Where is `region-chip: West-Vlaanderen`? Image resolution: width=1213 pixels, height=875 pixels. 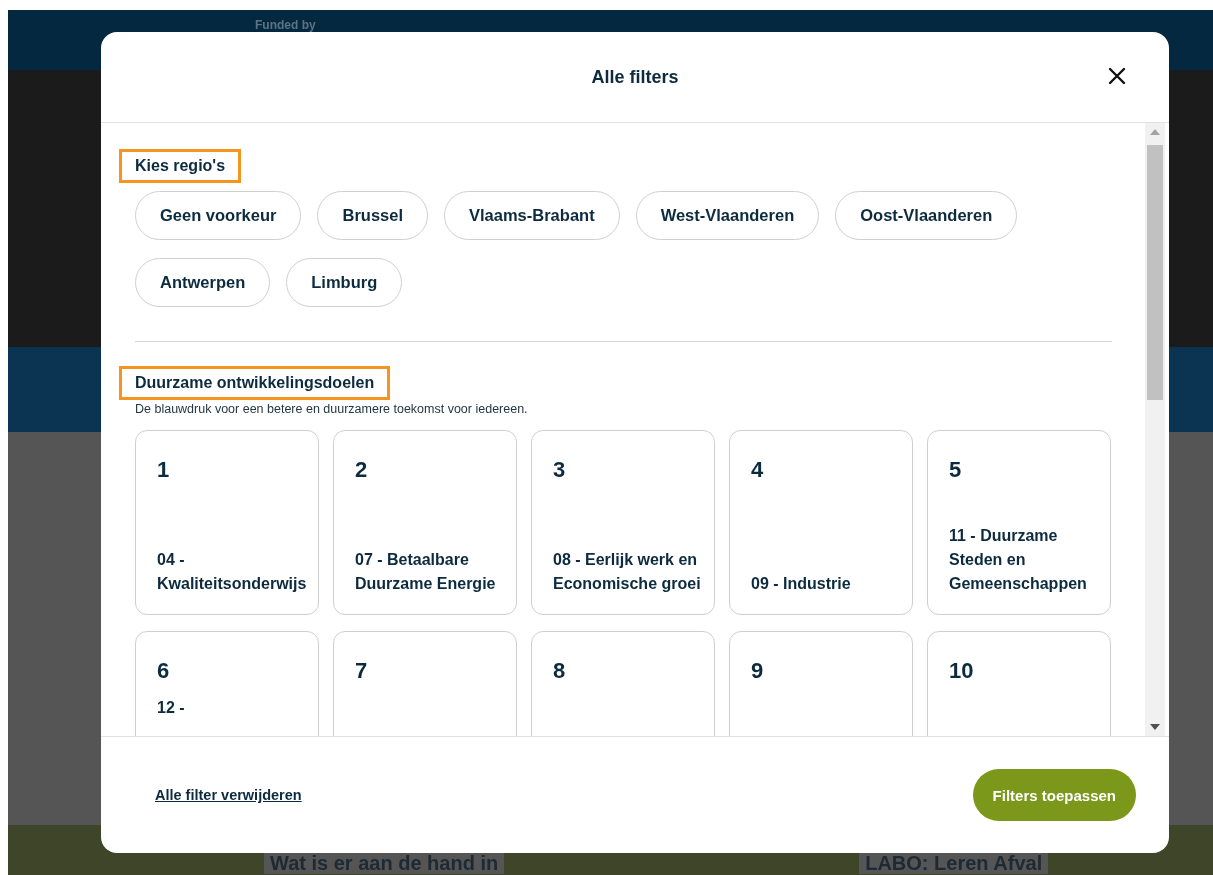
region-chip: West-Vlaanderen is located at coordinates (727, 215).